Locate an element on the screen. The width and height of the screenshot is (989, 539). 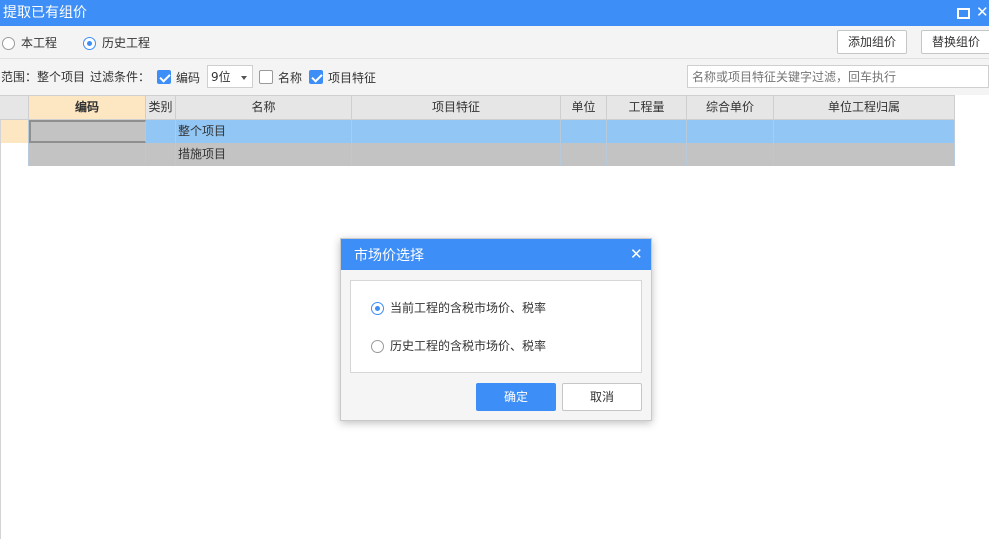
name-cell: 整个项目 is located at coordinates (264, 131).